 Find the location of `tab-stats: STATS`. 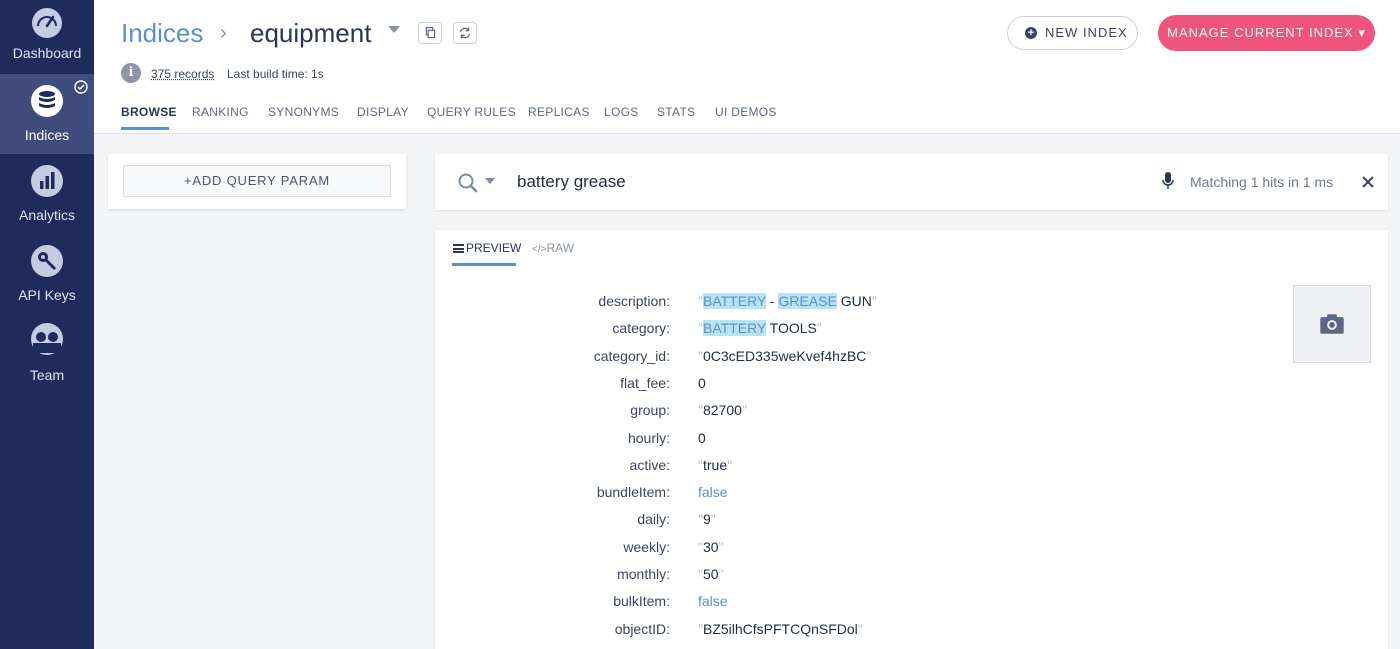

tab-stats: STATS is located at coordinates (676, 112).